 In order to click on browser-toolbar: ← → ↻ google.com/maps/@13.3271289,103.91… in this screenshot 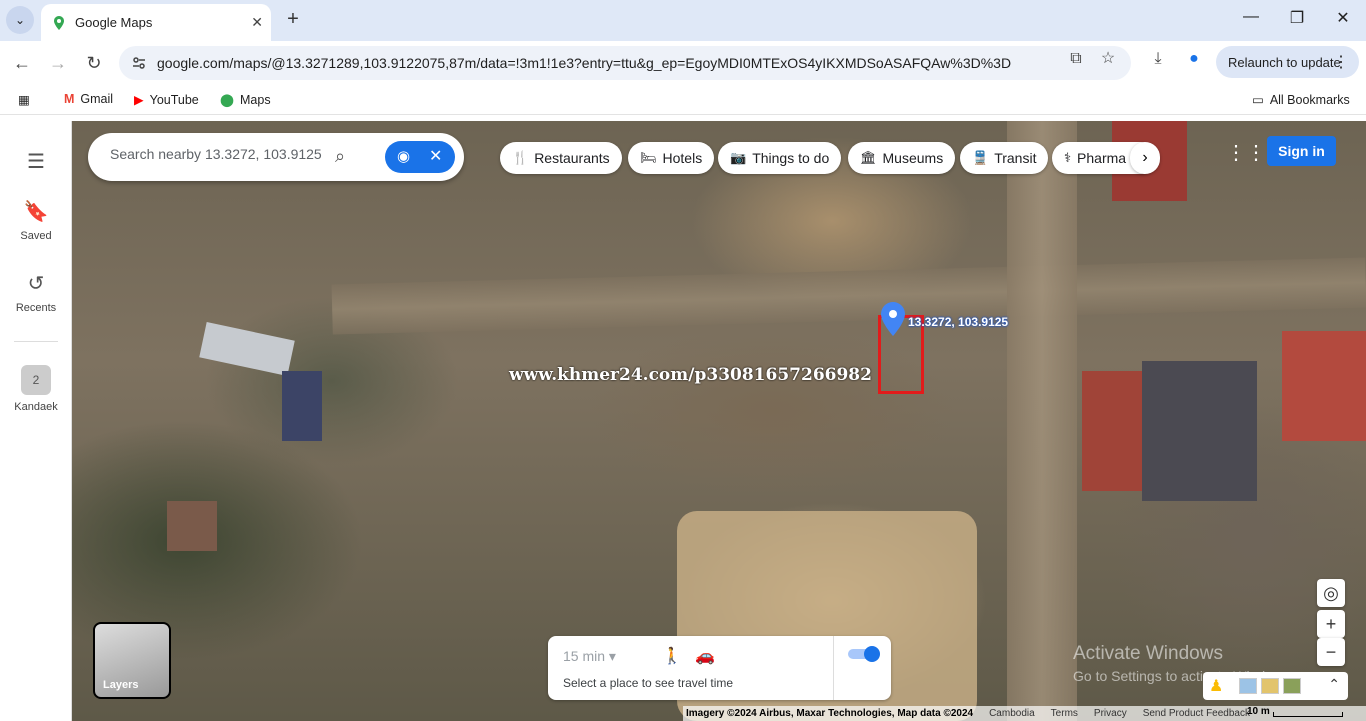, I will do `click(683, 63)`.